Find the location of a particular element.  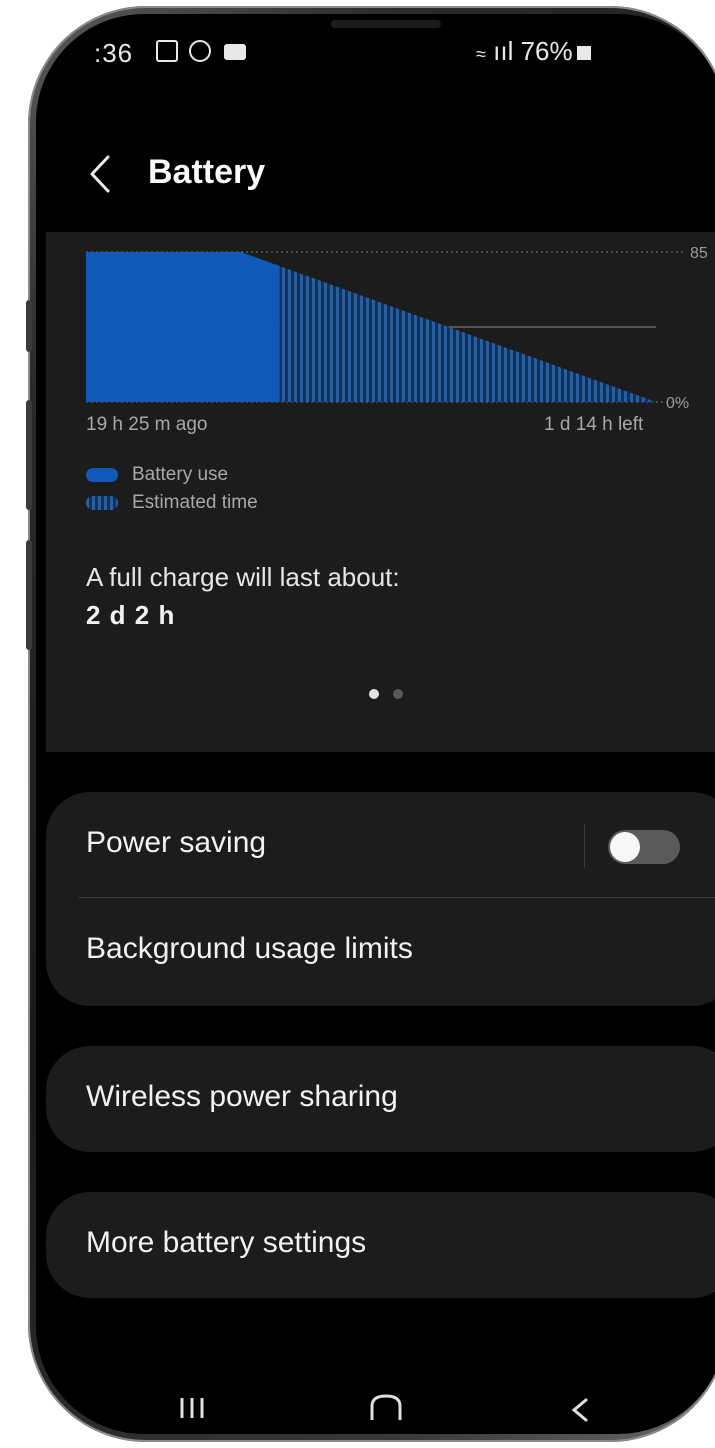

power-saving-toggle is located at coordinates (644, 847).